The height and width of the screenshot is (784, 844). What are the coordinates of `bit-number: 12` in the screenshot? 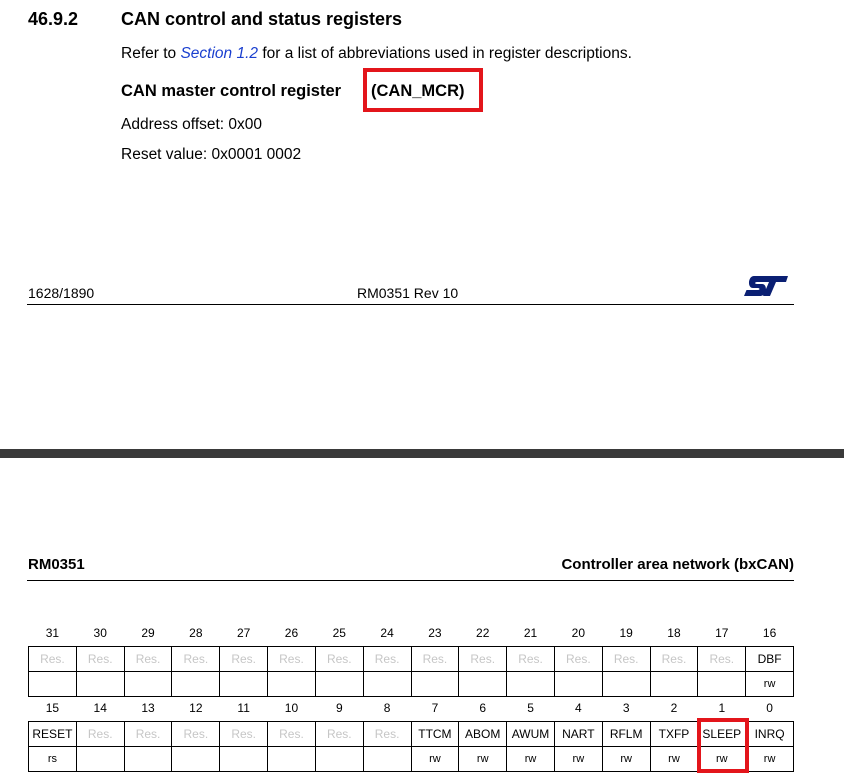 It's located at (196, 708).